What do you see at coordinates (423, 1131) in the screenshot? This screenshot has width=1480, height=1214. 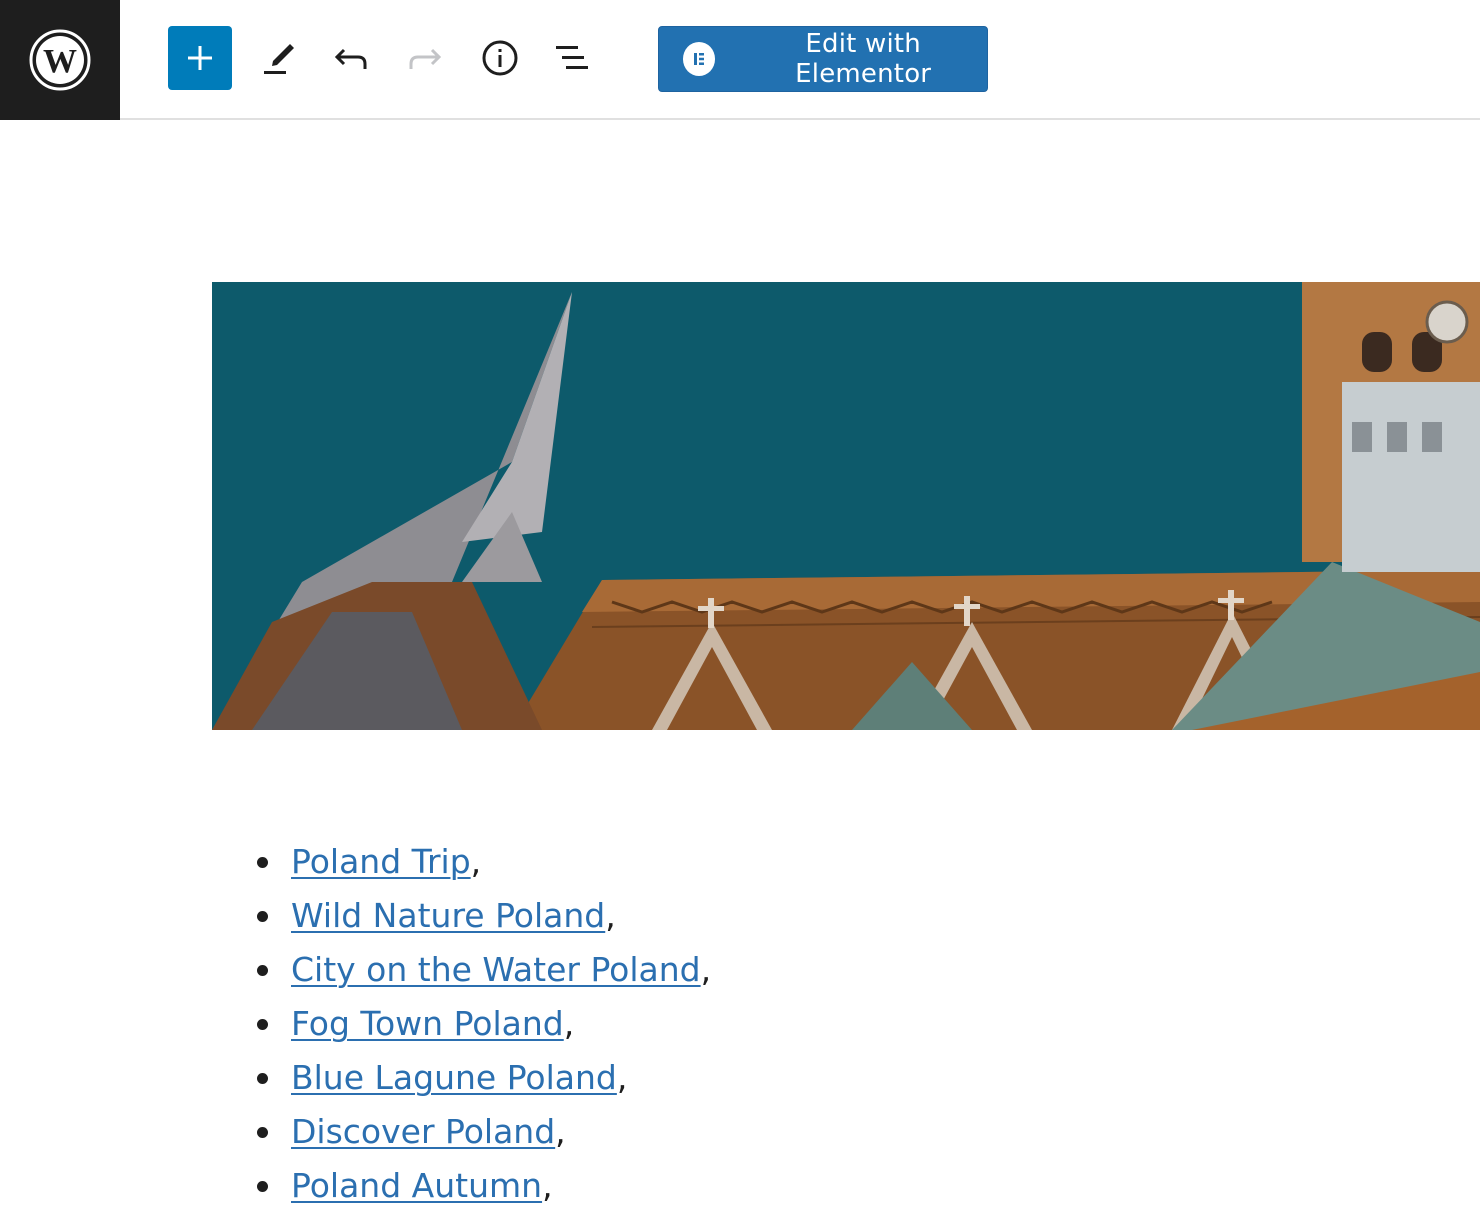 I see `tag-link: Discover Poland` at bounding box center [423, 1131].